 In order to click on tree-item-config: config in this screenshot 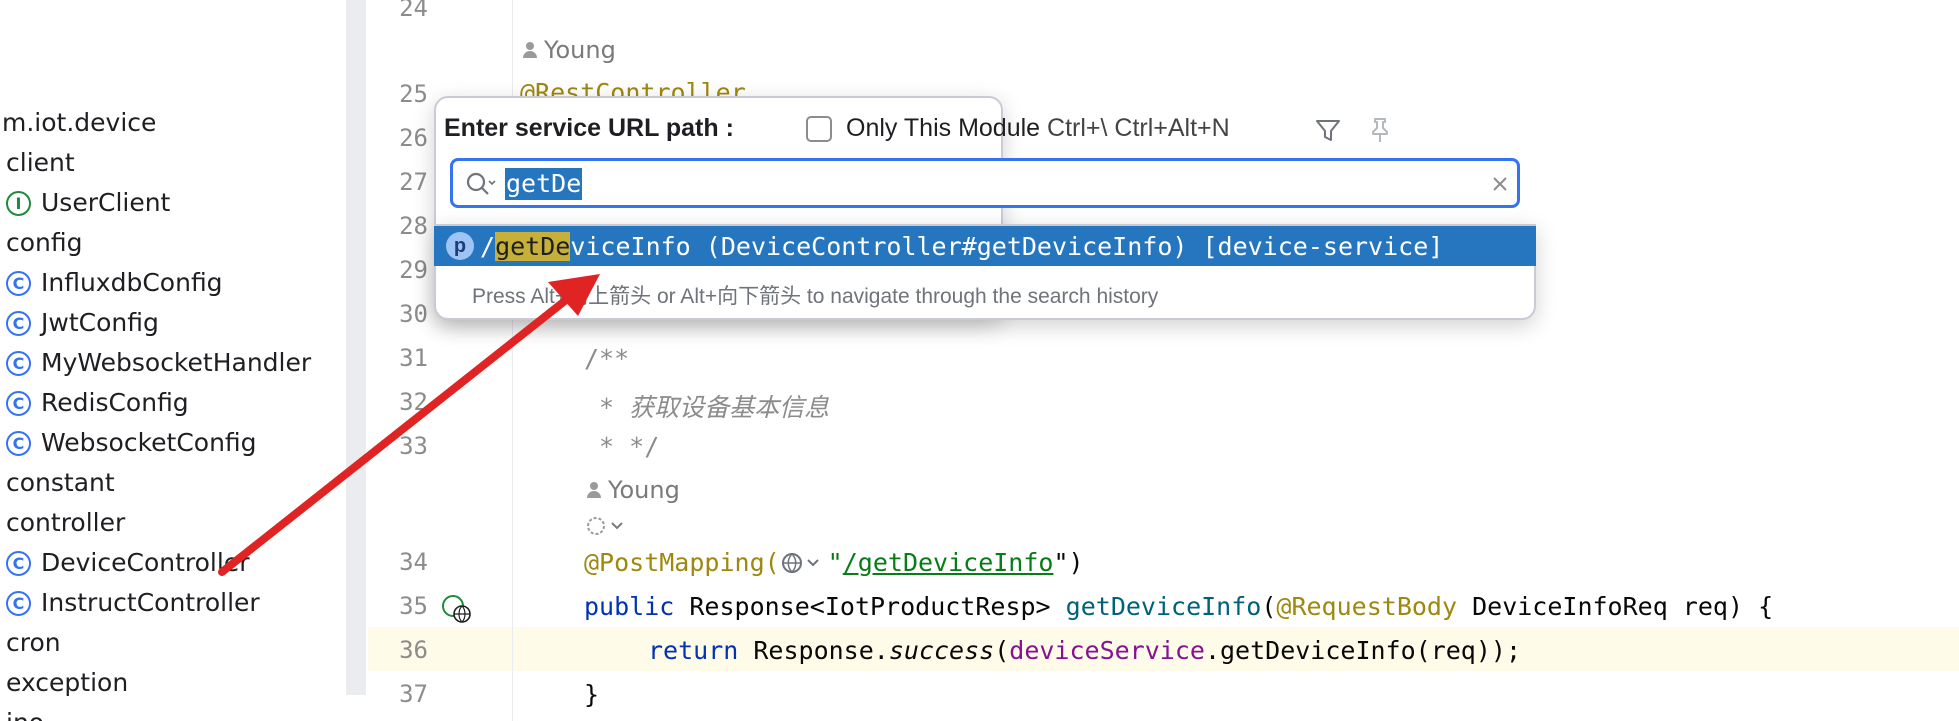, I will do `click(44, 243)`.